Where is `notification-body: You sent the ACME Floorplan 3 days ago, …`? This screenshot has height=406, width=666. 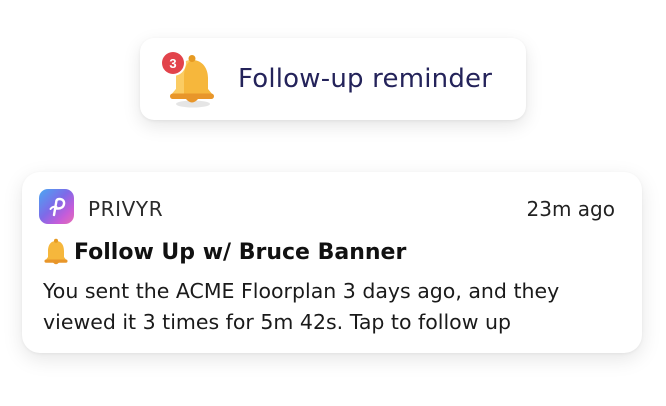 notification-body: You sent the ACME Floorplan 3 days ago, … is located at coordinates (301, 306).